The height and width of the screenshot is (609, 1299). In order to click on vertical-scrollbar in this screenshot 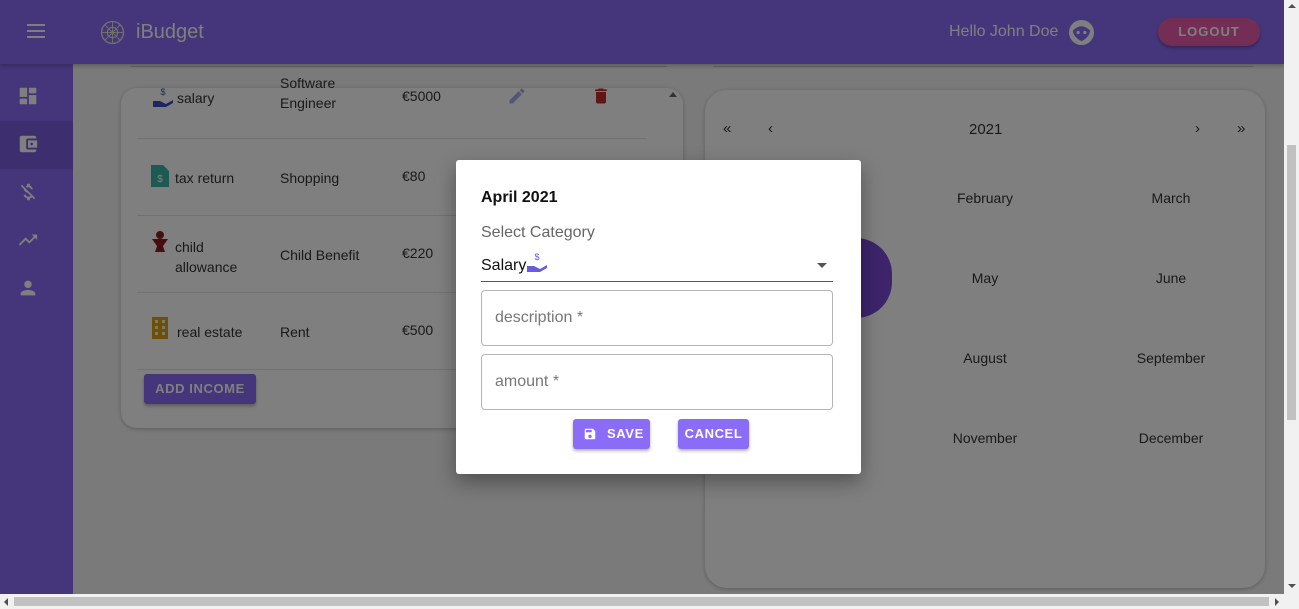, I will do `click(1291, 297)`.